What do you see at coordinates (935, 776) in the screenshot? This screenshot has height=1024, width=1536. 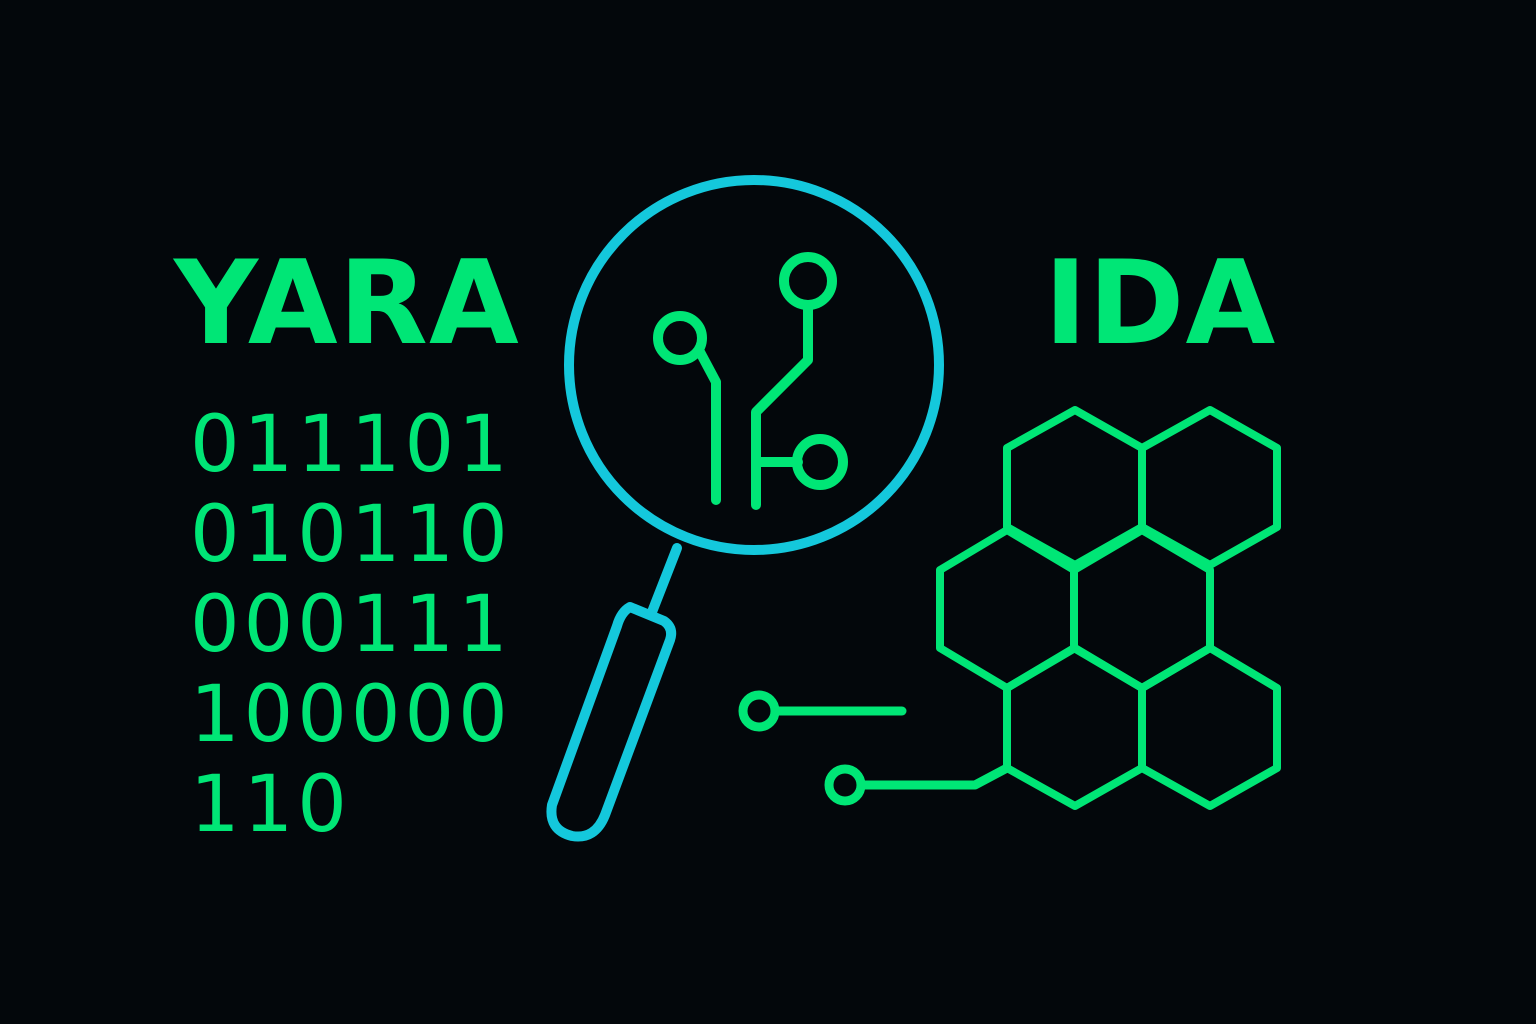 I see `connector-line-lower` at bounding box center [935, 776].